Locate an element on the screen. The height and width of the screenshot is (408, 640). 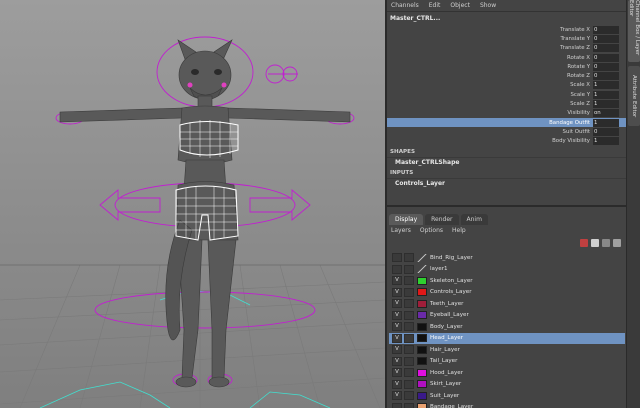
layer-name: Suit_Layer is located at coordinates (444, 396).